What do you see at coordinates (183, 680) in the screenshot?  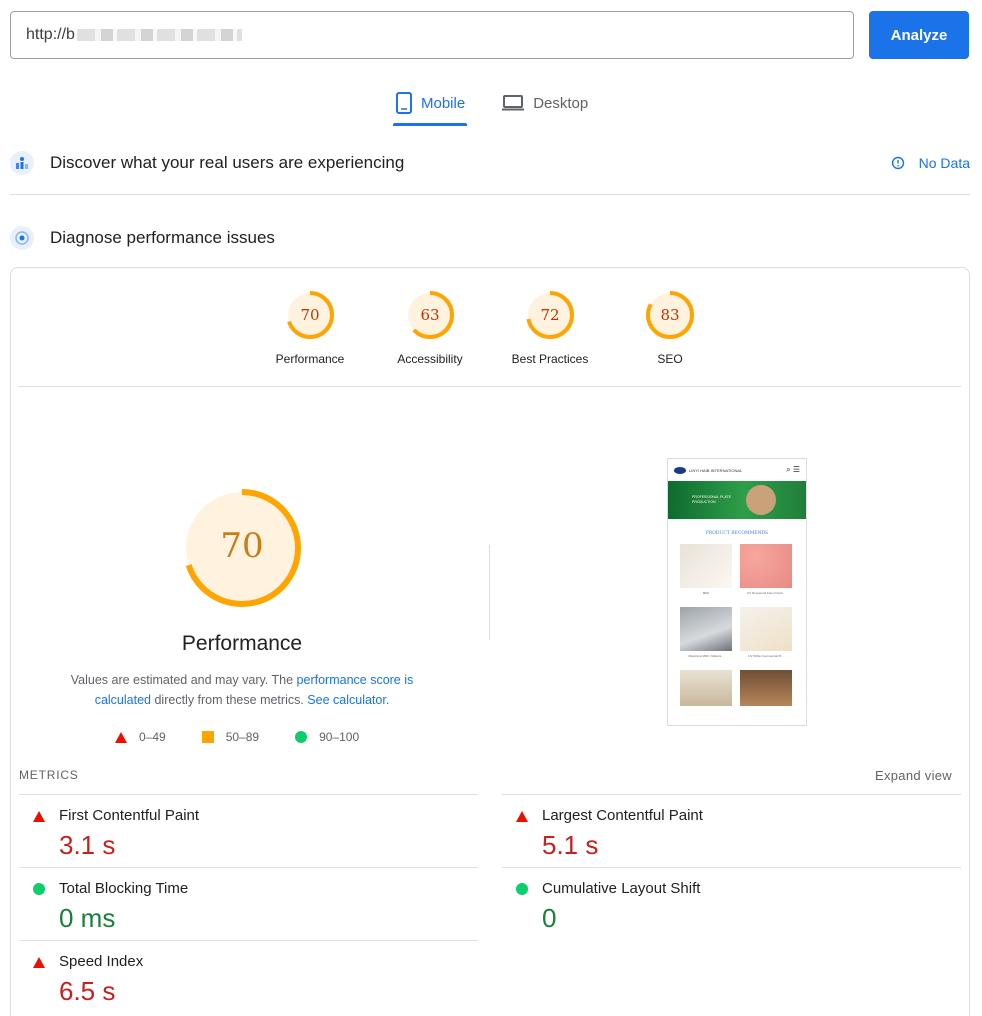 I see `desc-text: Values are estimated and may vary. The` at bounding box center [183, 680].